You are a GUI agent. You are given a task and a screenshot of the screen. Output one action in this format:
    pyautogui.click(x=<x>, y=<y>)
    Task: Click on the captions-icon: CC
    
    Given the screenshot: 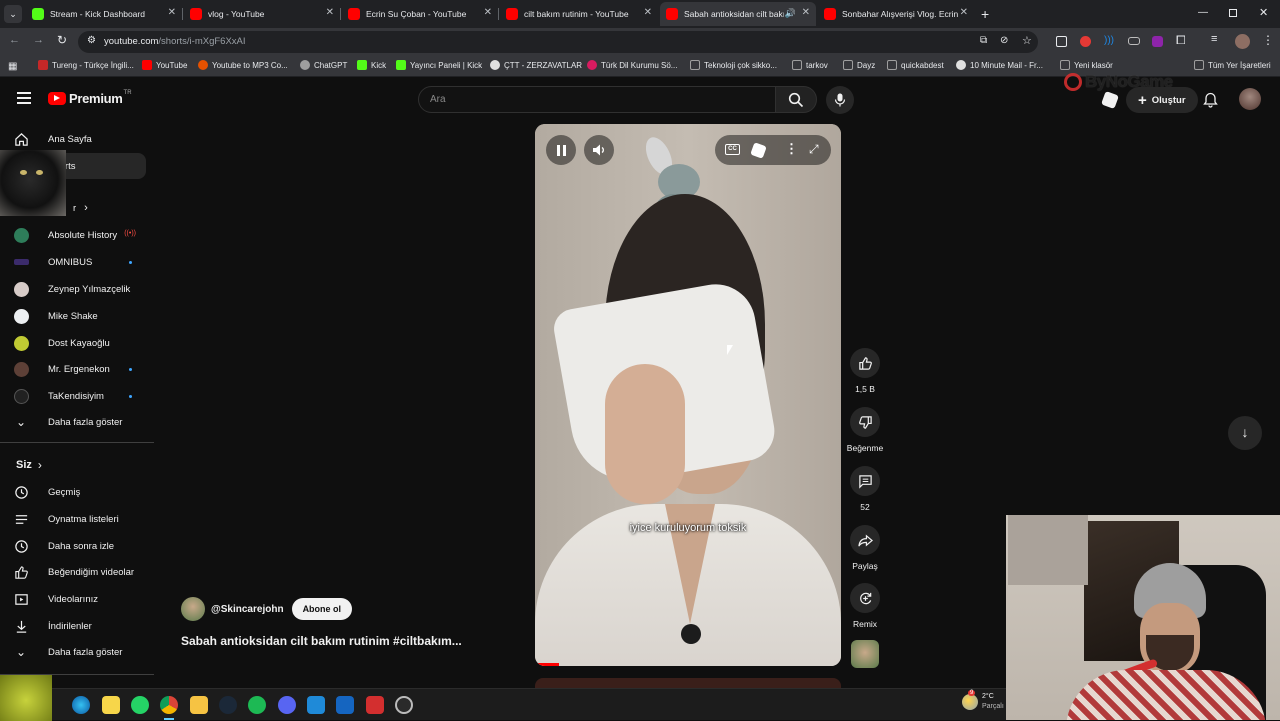 What is the action you would take?
    pyautogui.click(x=732, y=149)
    